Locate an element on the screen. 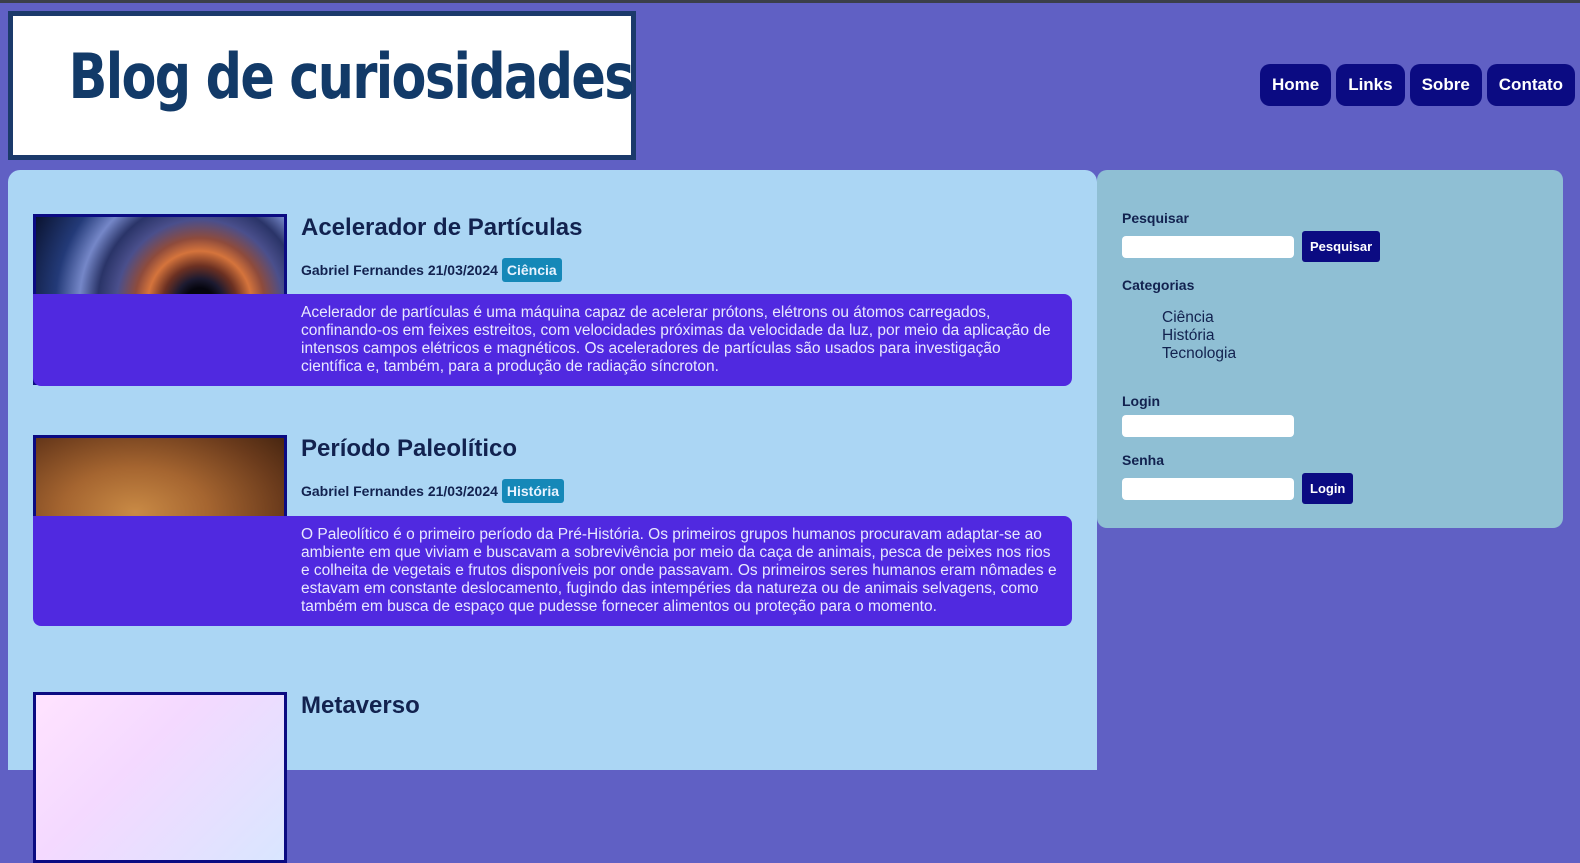 The height and width of the screenshot is (863, 1580). site-logo: Blog de curiosidades is located at coordinates (322, 85).